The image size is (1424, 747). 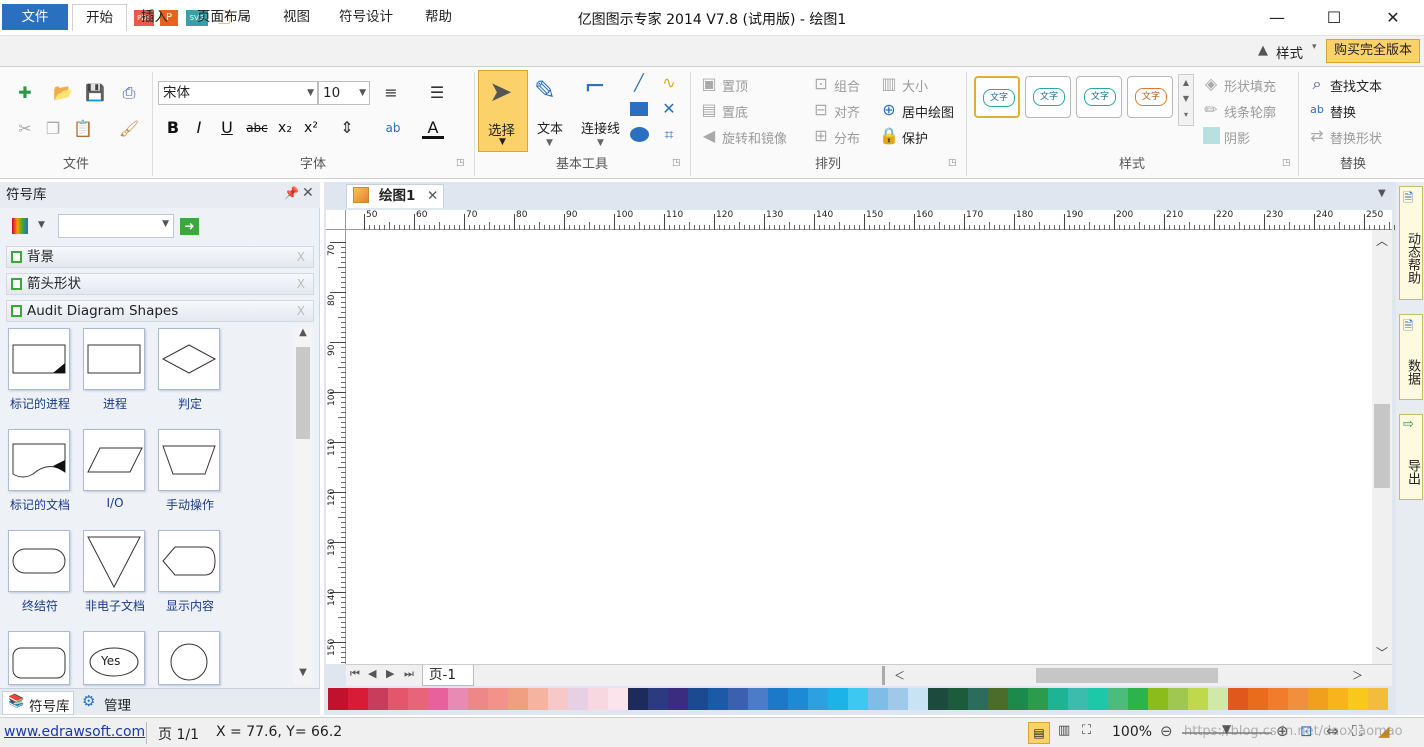 I want to click on cross-shape-icon: ✕, so click(x=669, y=109).